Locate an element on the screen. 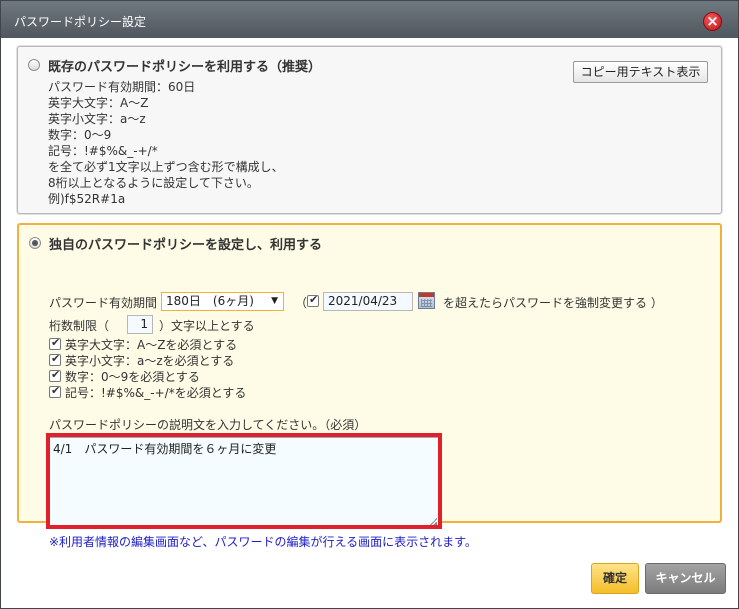  dialog-titlebar: パスワードポリシー設定 × is located at coordinates (369, 19).